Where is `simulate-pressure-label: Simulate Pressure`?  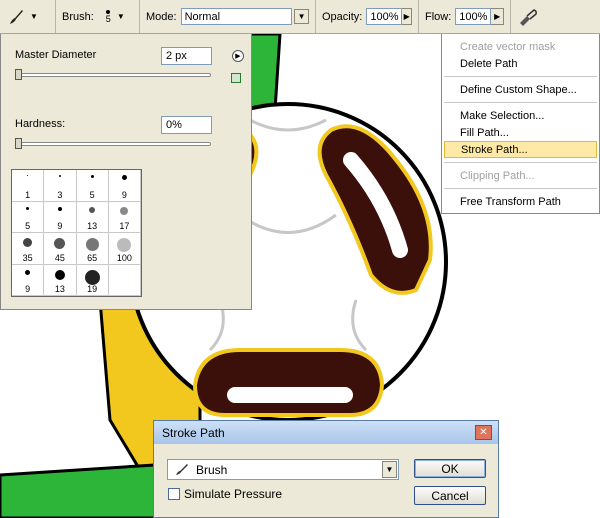
simulate-pressure-label: Simulate Pressure is located at coordinates (233, 494).